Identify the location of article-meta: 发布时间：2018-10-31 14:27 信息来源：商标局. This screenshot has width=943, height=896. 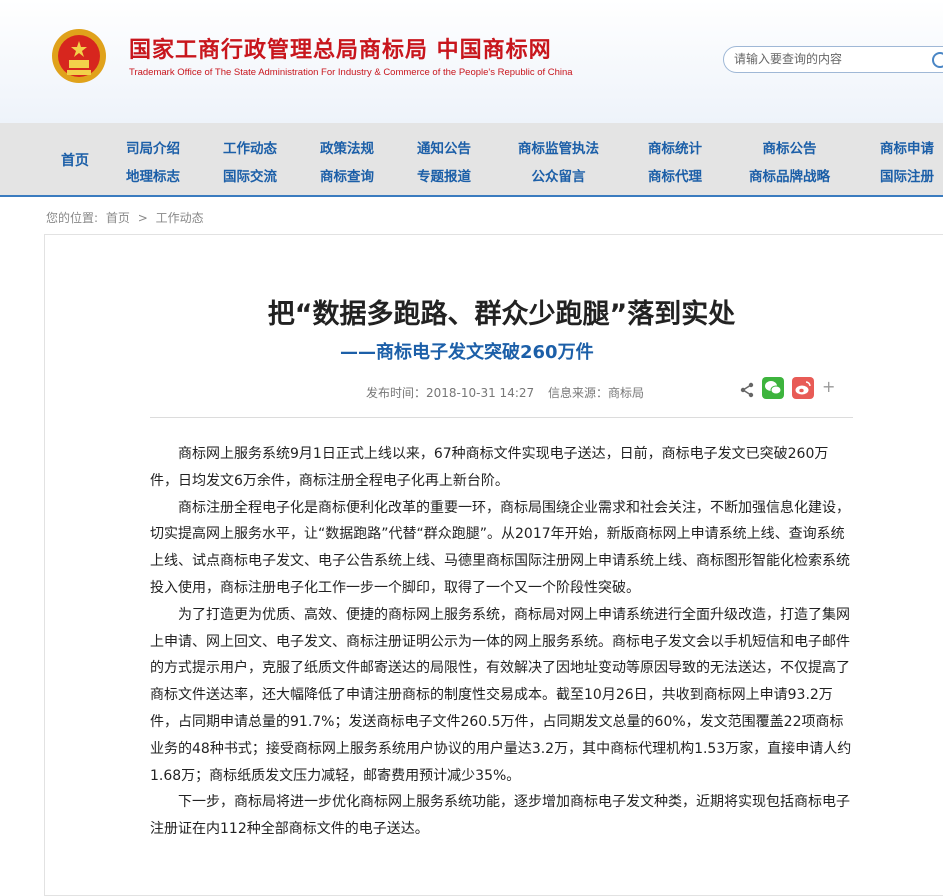
(510, 392).